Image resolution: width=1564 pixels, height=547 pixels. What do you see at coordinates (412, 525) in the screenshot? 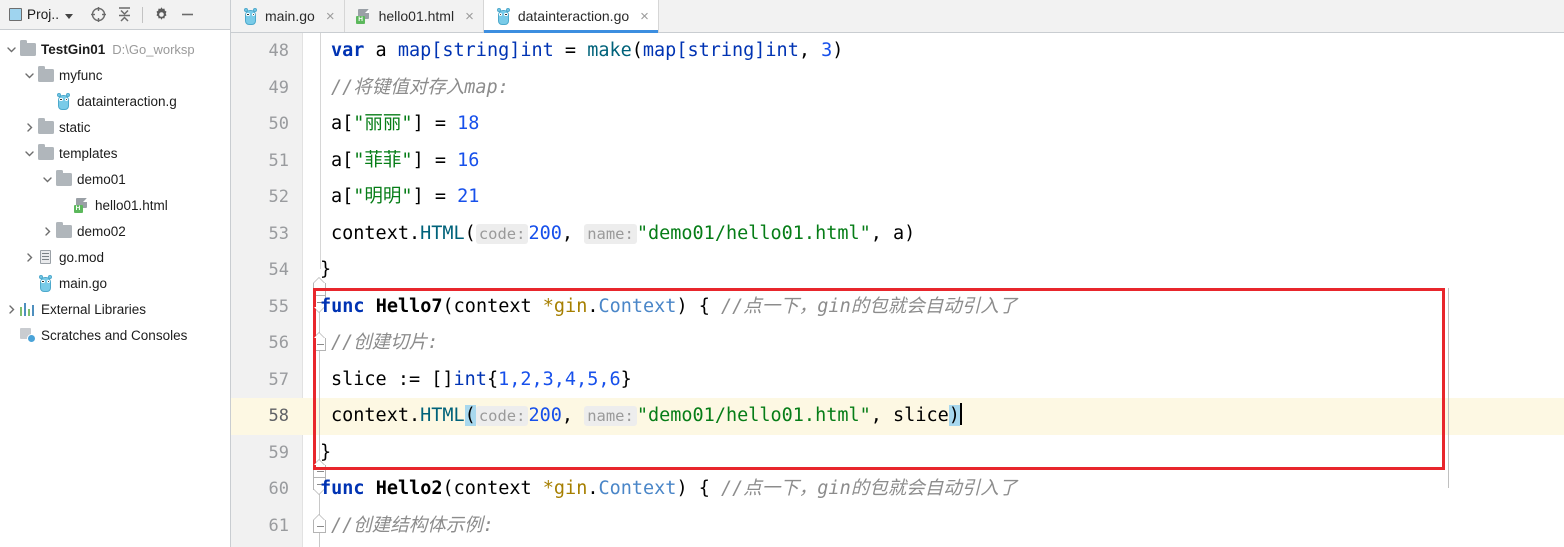
I see `token-comment: //创建结构体示例:` at bounding box center [412, 525].